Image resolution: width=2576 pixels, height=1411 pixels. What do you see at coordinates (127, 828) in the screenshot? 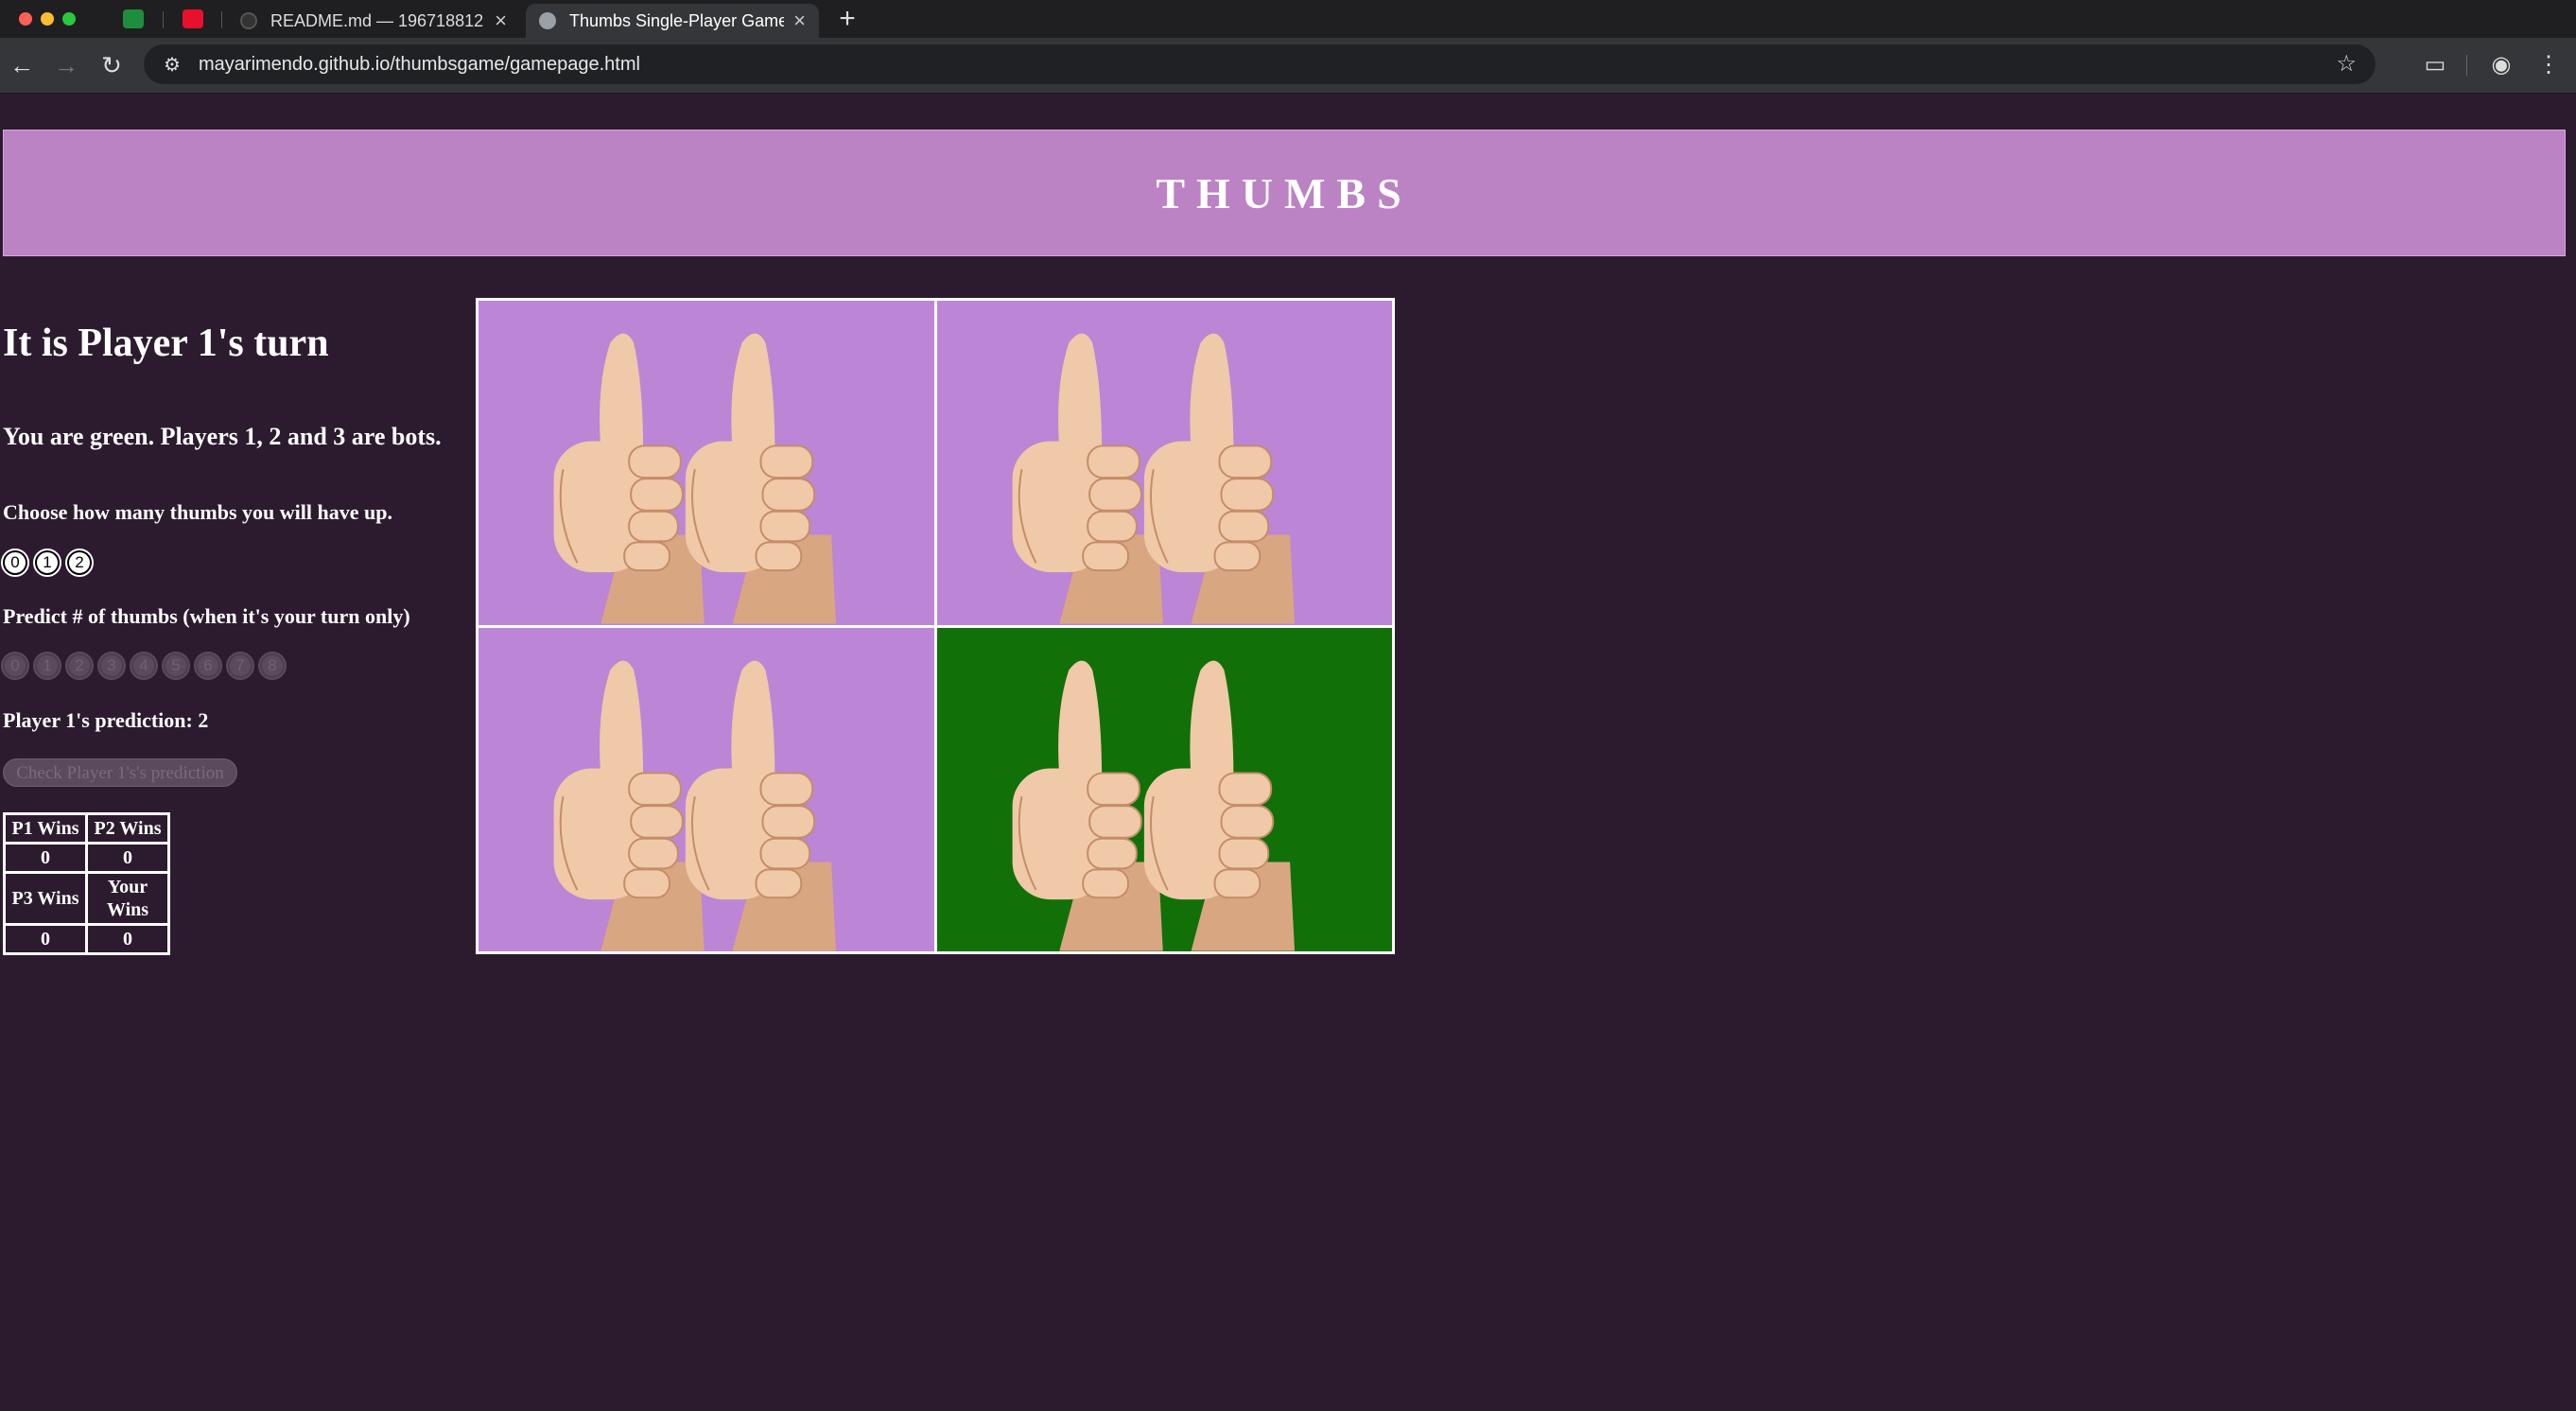
I see `p2-wins-label: P2 Wins` at bounding box center [127, 828].